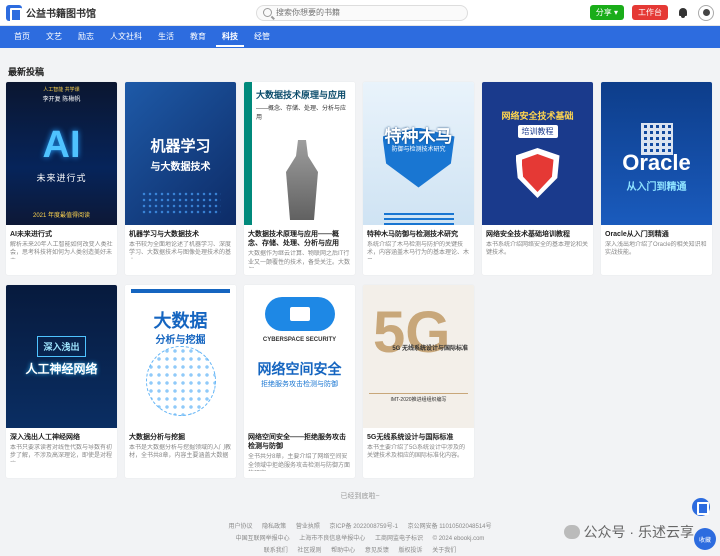 The image size is (720, 556). What do you see at coordinates (301, 113) in the screenshot?
I see `cover-subtitle: ——概念、存储、处理、分析与应用` at bounding box center [301, 113].